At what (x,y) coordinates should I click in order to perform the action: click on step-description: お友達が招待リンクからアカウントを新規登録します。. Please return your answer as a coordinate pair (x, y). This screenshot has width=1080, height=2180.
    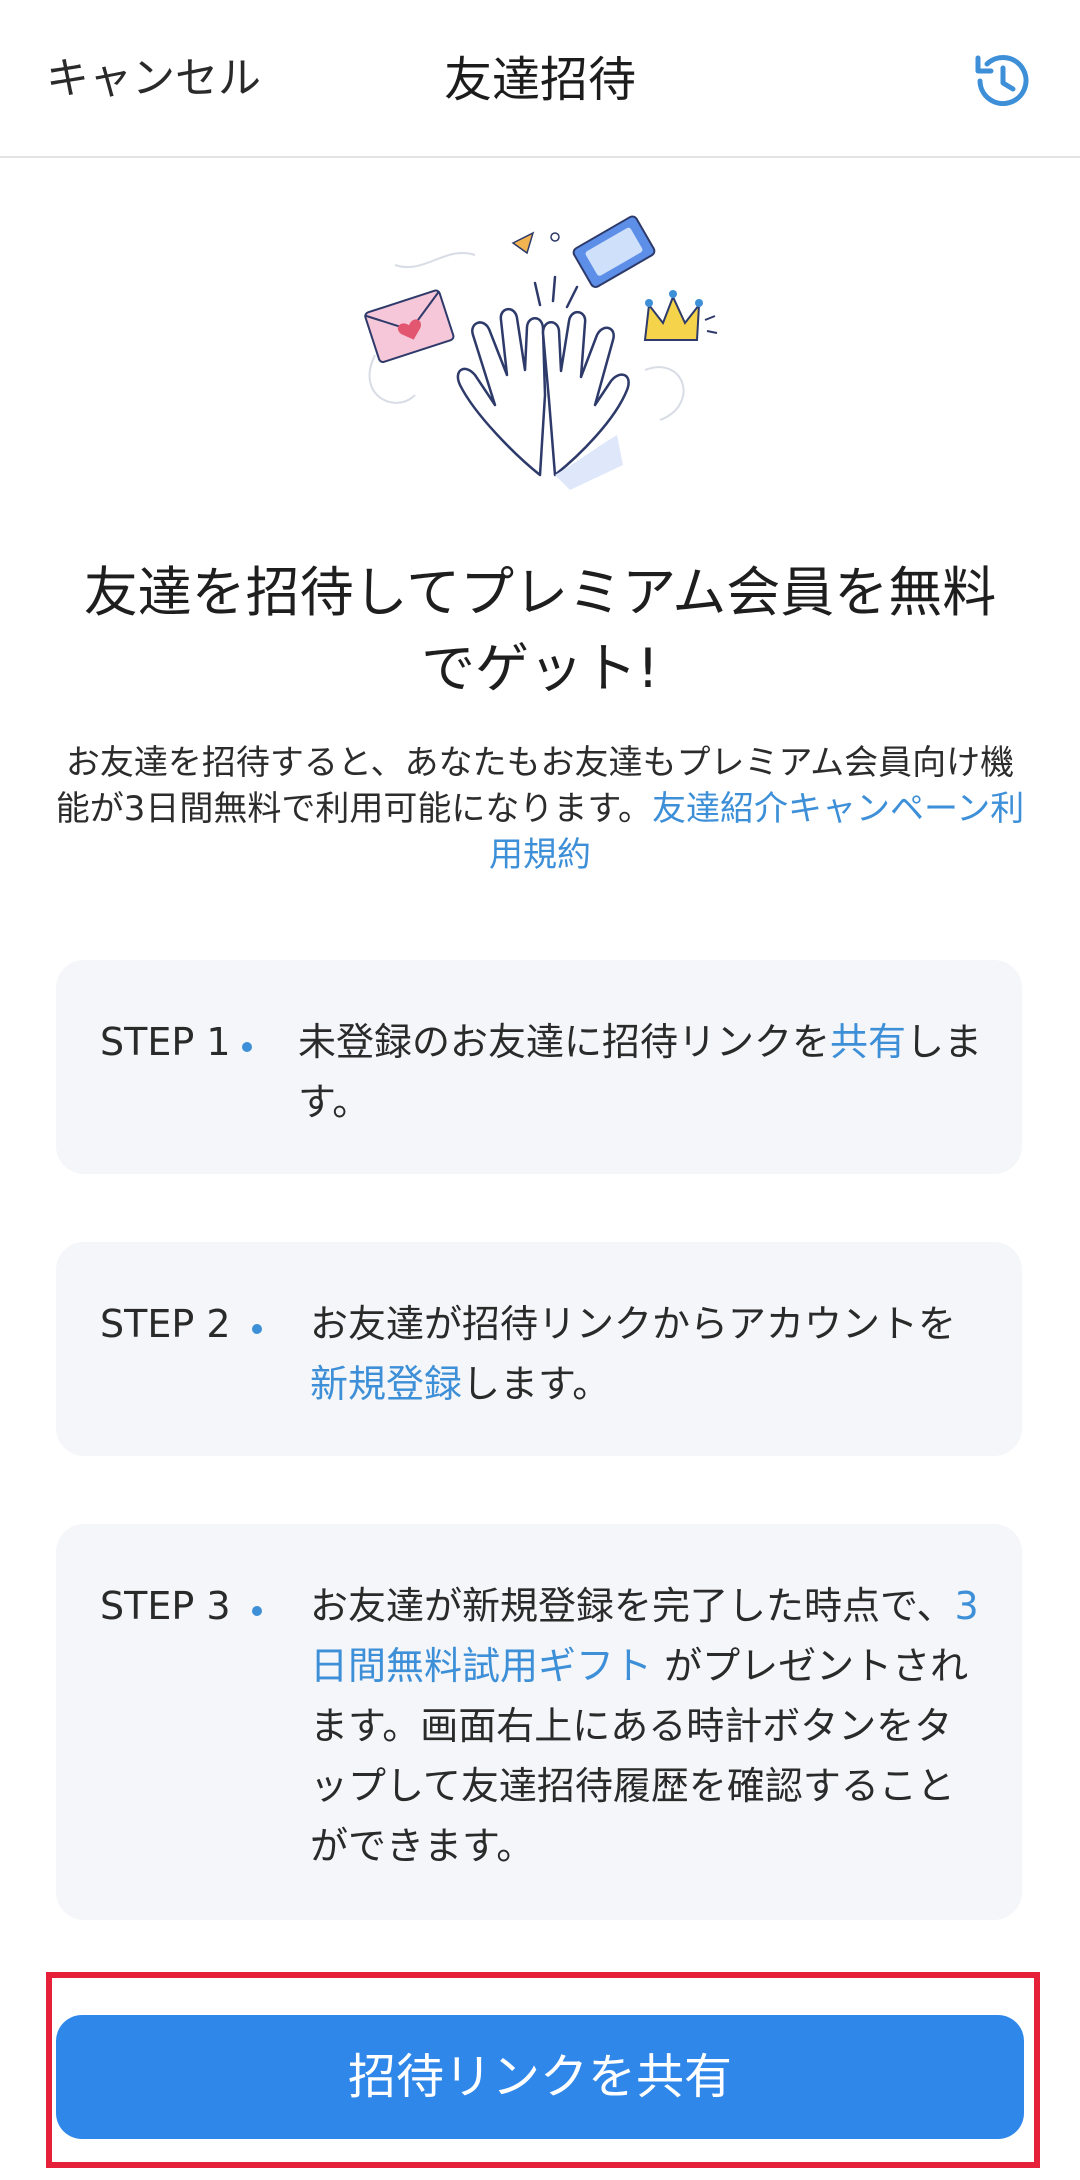
    Looking at the image, I should click on (645, 1354).